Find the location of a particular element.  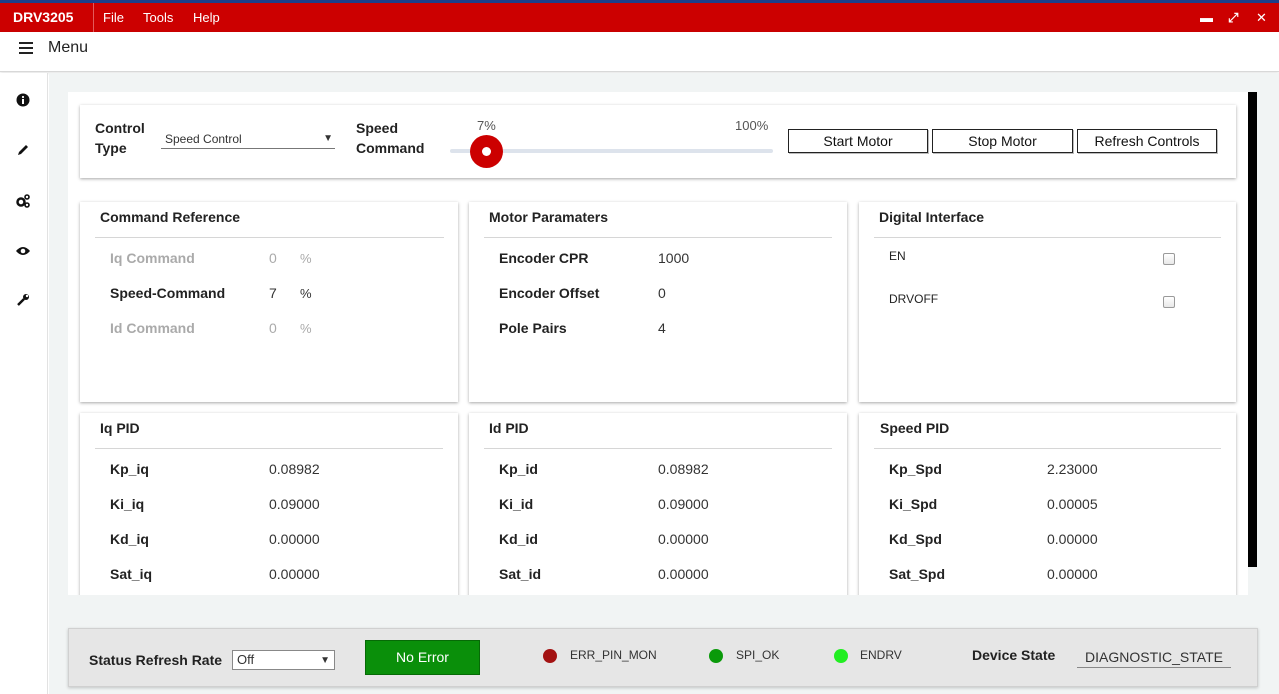

minimize-icon: ▬ is located at coordinates (1206, 17).